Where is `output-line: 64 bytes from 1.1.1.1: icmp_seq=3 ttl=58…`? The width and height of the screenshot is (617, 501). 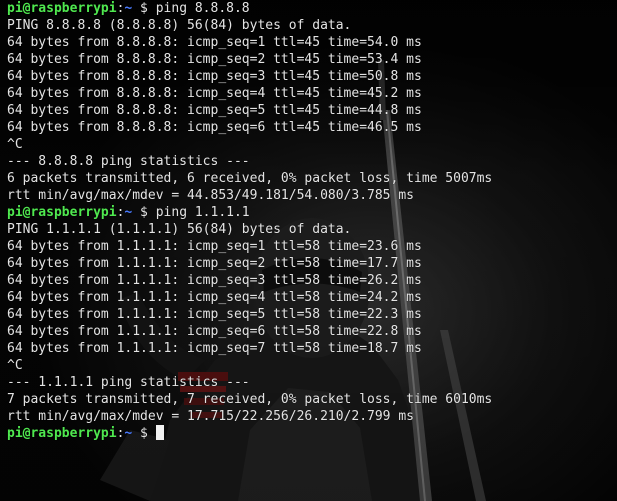
output-line: 64 bytes from 1.1.1.1: icmp_seq=3 ttl=58… is located at coordinates (214, 280).